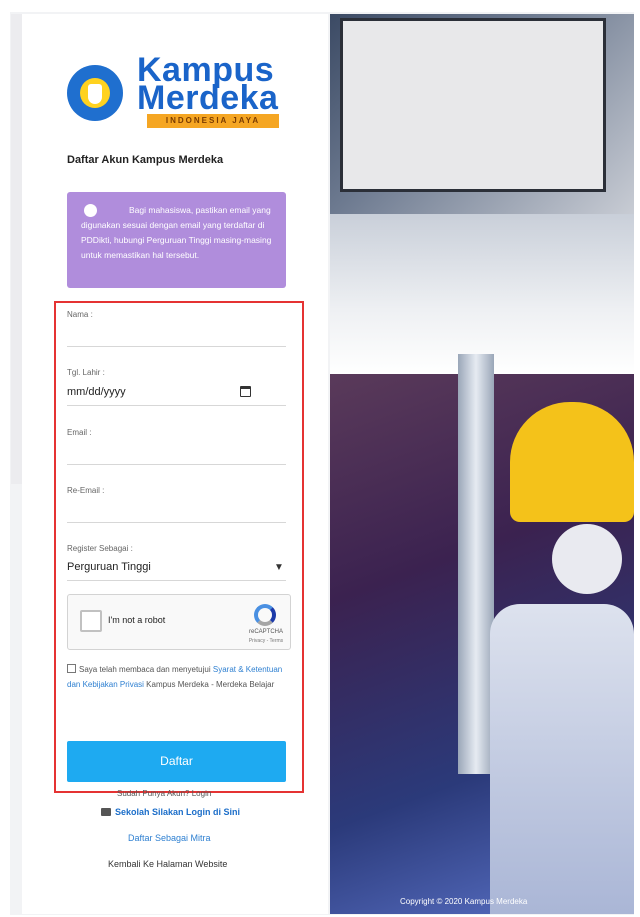 The width and height of the screenshot is (640, 917). What do you see at coordinates (279, 567) in the screenshot?
I see `chevron-down-icon: ▼` at bounding box center [279, 567].